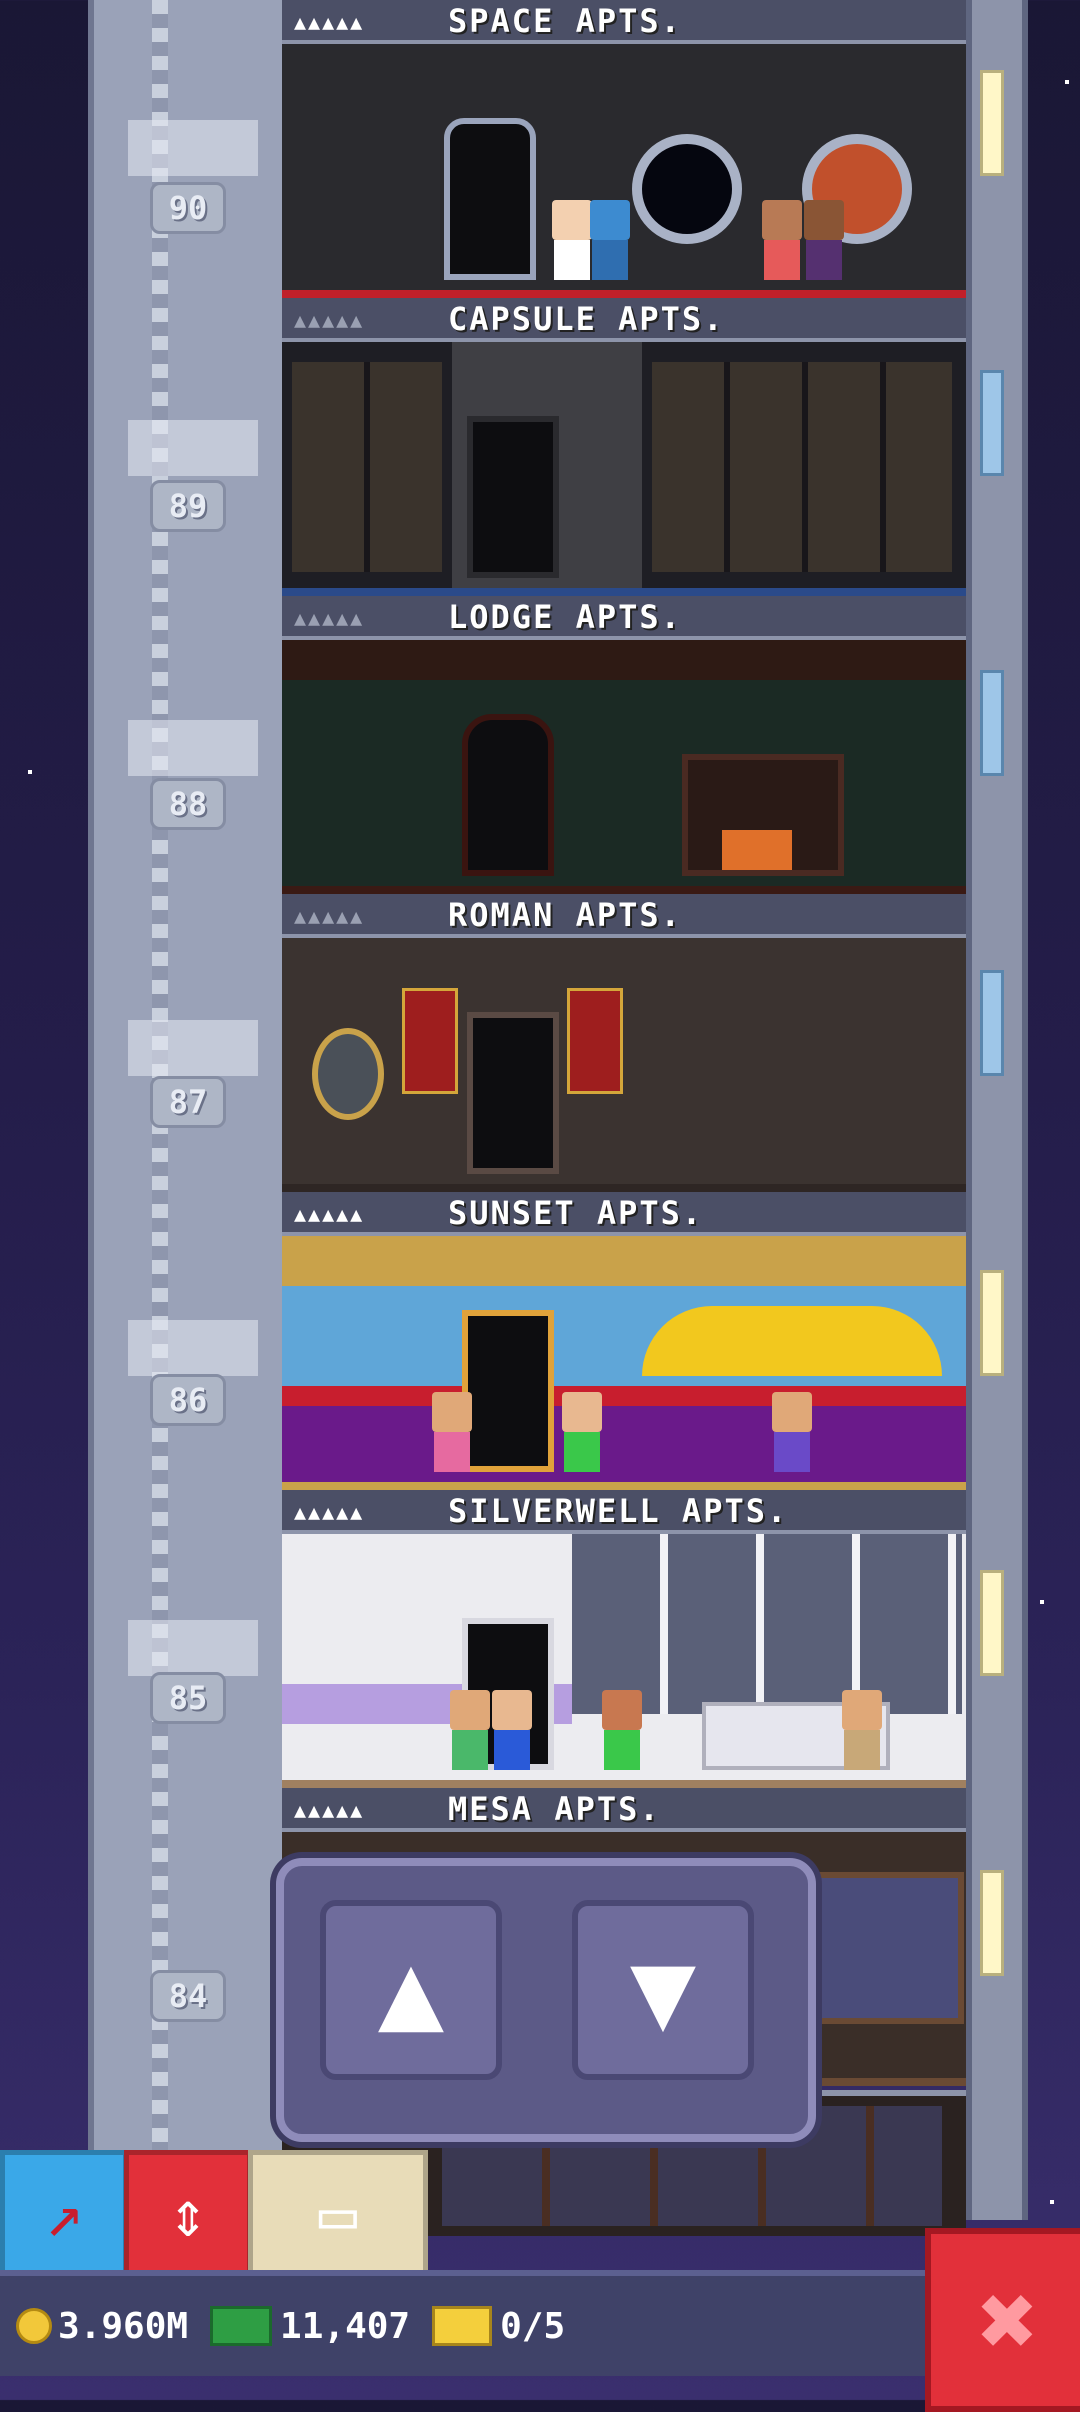 This screenshot has height=2412, width=1080. Describe the element at coordinates (123, 2326) in the screenshot. I see `coins-value: 3.960M` at that location.